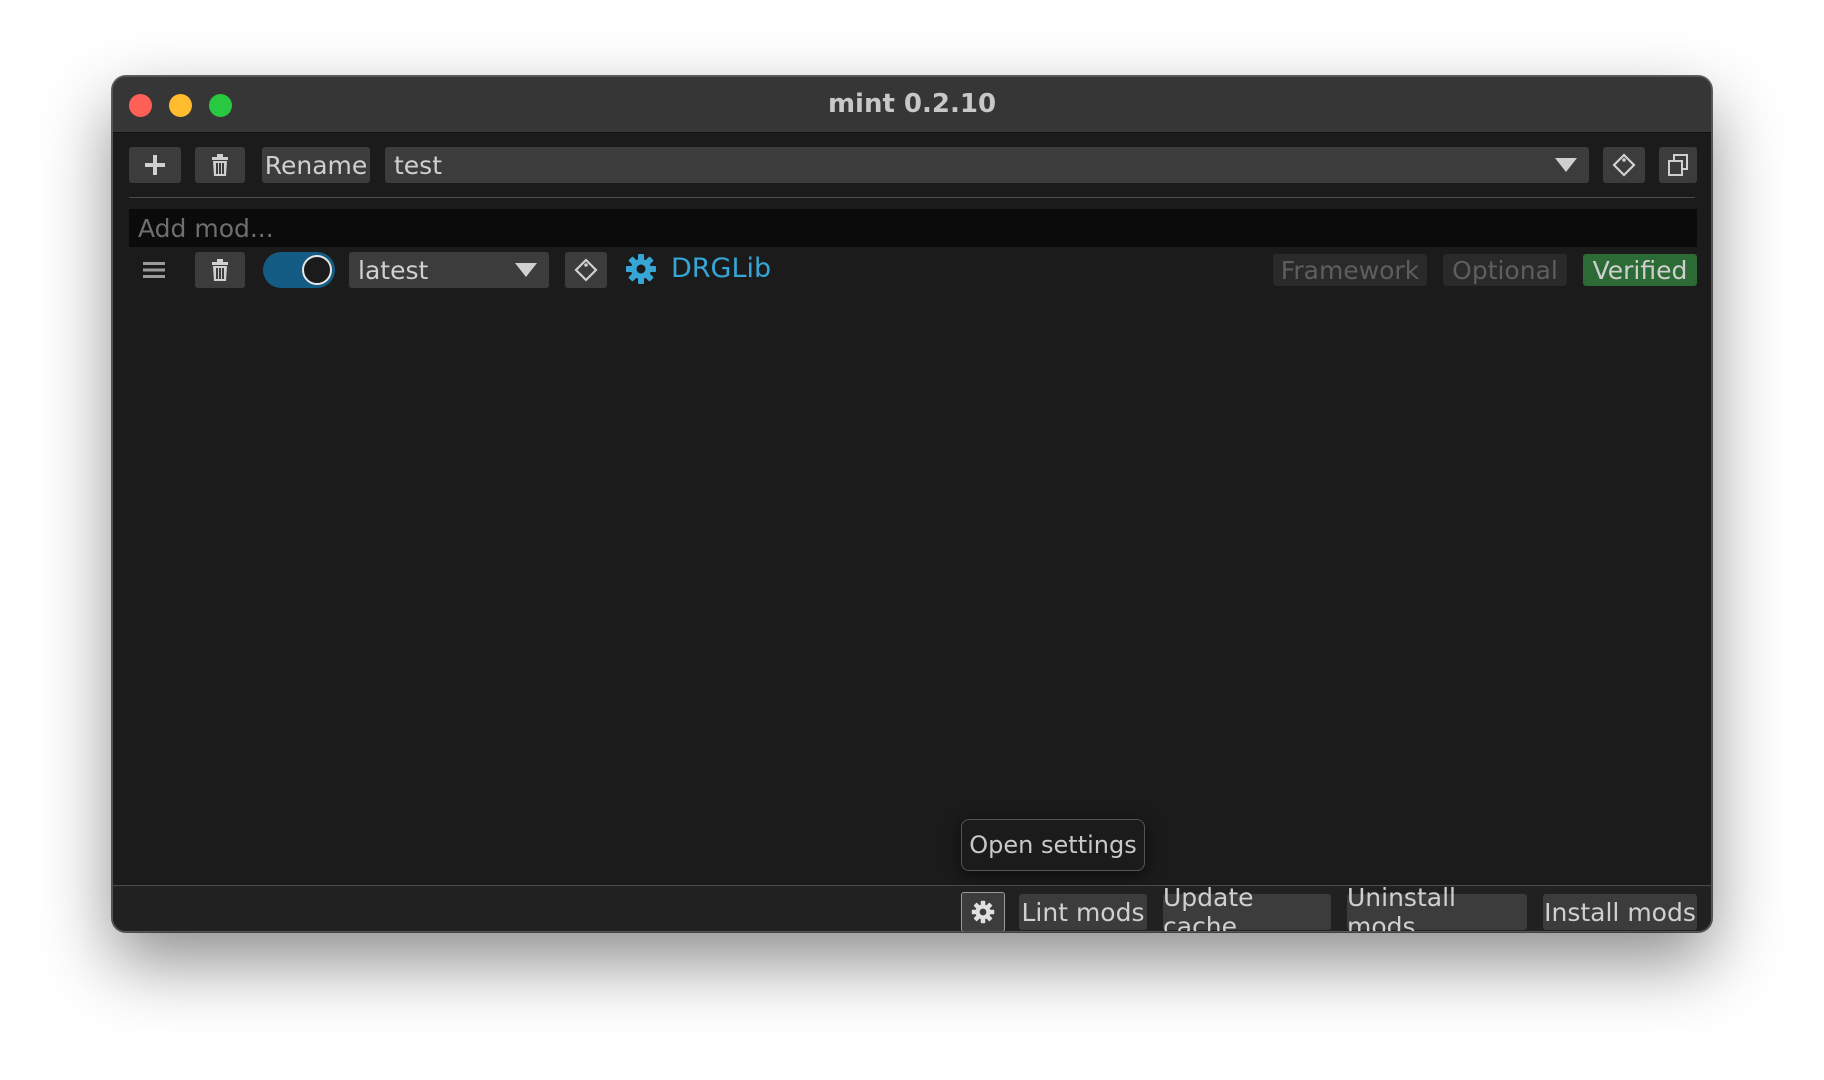 This screenshot has width=1824, height=1080. I want to click on mod-version-select: latest, so click(449, 270).